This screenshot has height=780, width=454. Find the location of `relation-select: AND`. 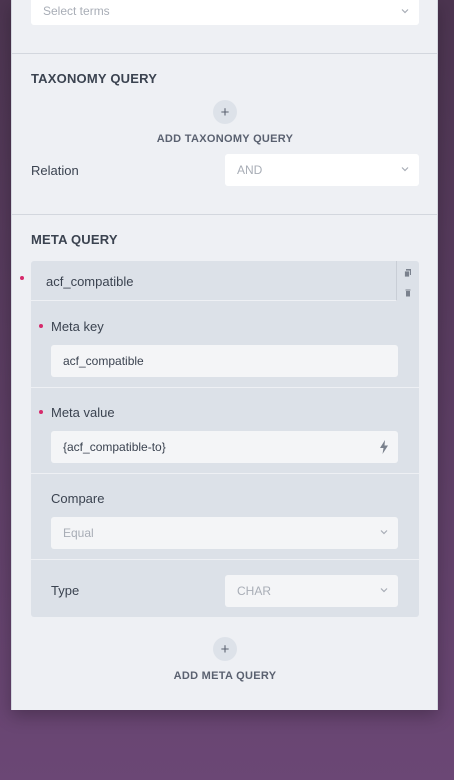

relation-select: AND is located at coordinates (322, 170).